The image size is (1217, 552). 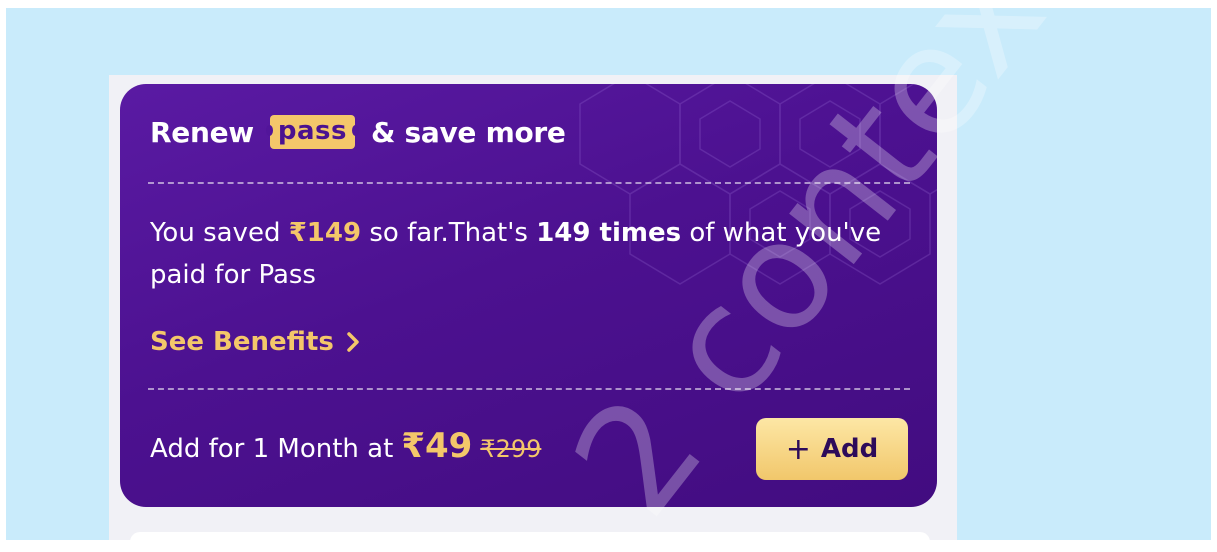 What do you see at coordinates (272, 449) in the screenshot?
I see `offer-label: Add for 1 Month at` at bounding box center [272, 449].